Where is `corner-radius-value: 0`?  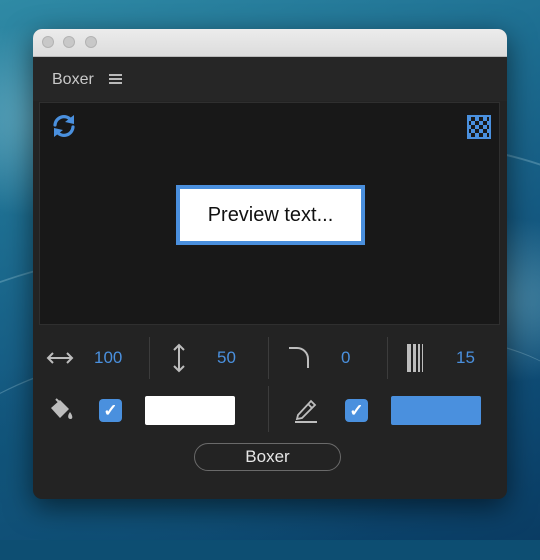
corner-radius-value: 0 is located at coordinates (345, 358).